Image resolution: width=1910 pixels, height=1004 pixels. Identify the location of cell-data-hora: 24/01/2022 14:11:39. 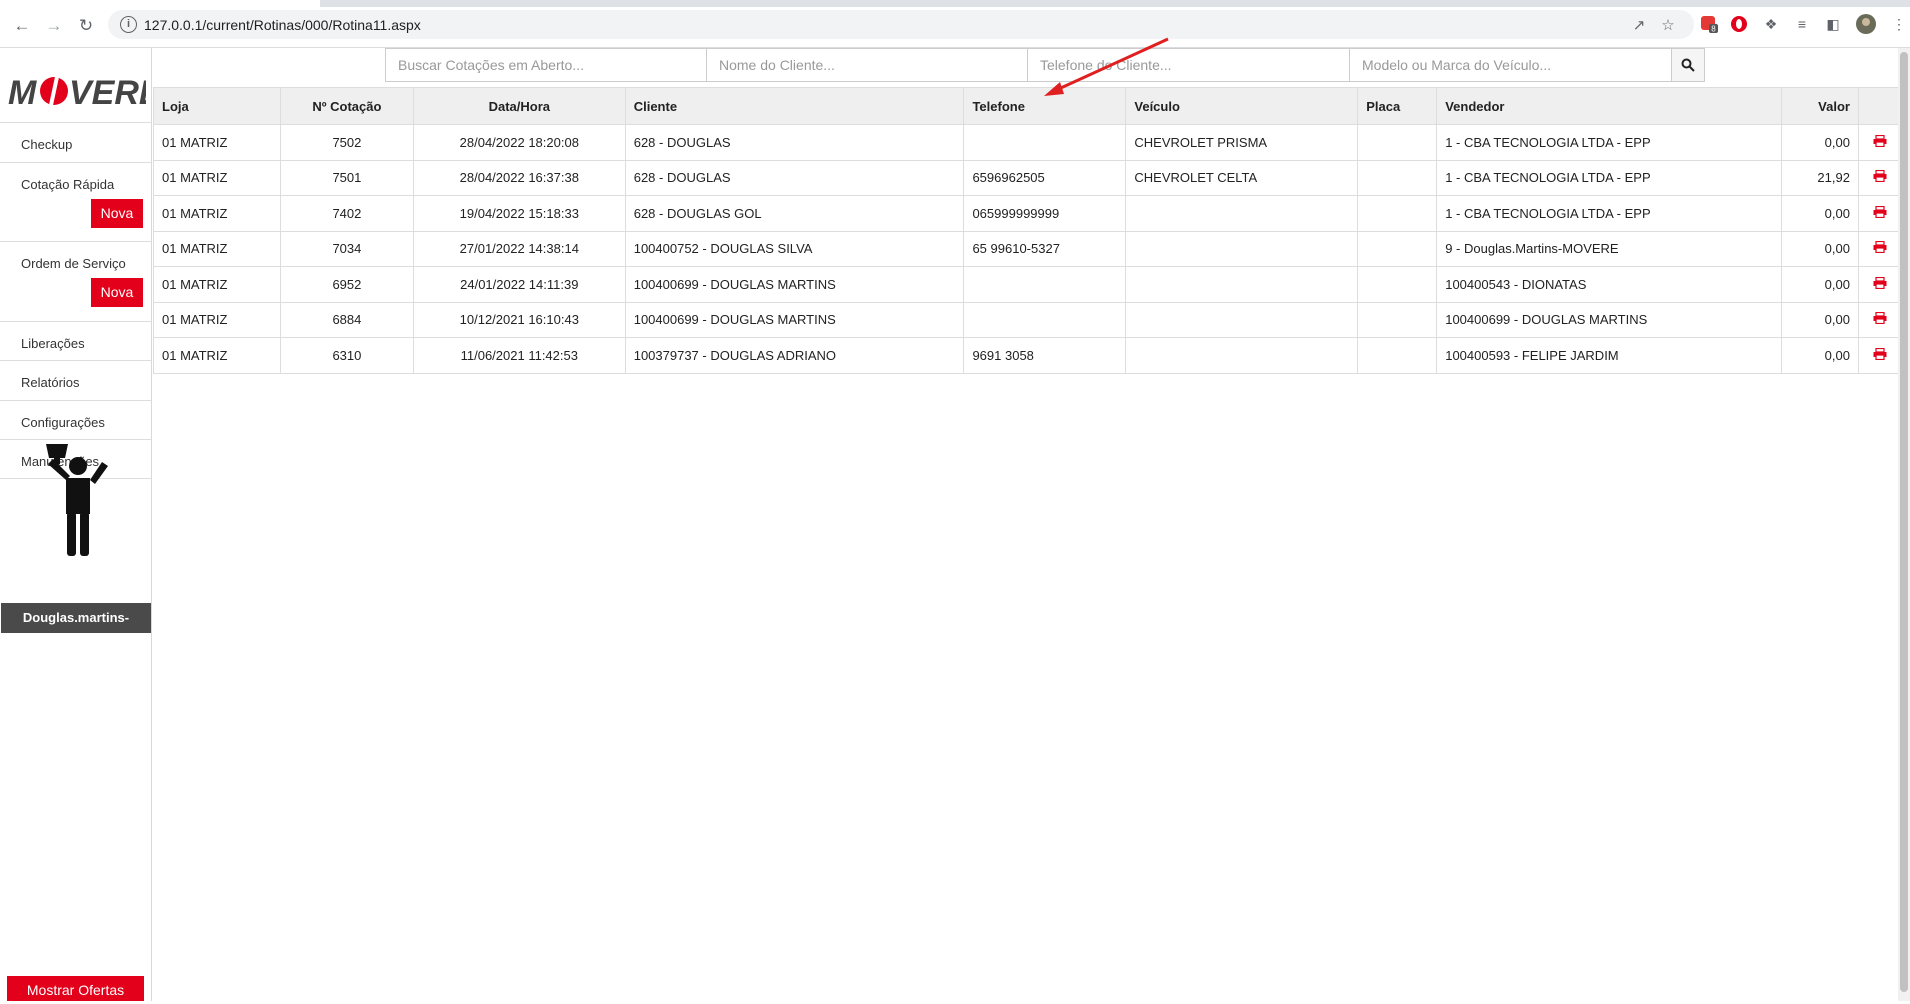
(519, 284).